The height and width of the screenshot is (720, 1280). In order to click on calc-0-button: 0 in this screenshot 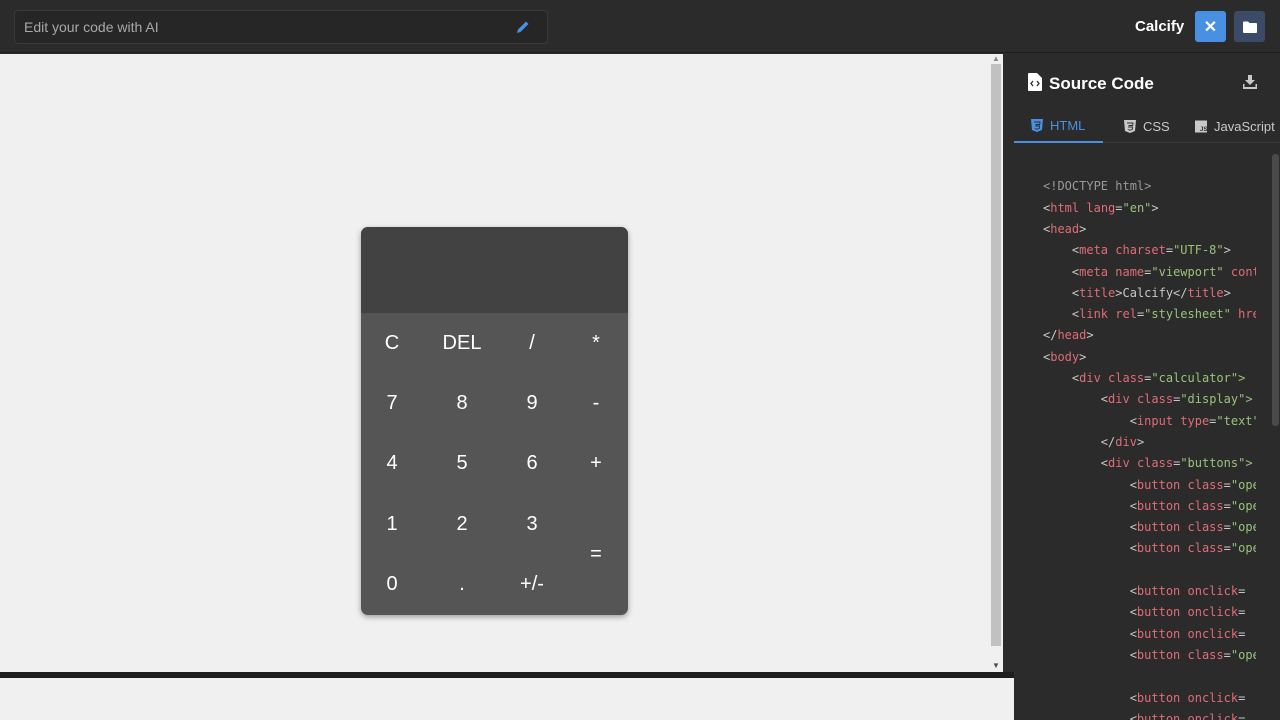, I will do `click(392, 584)`.